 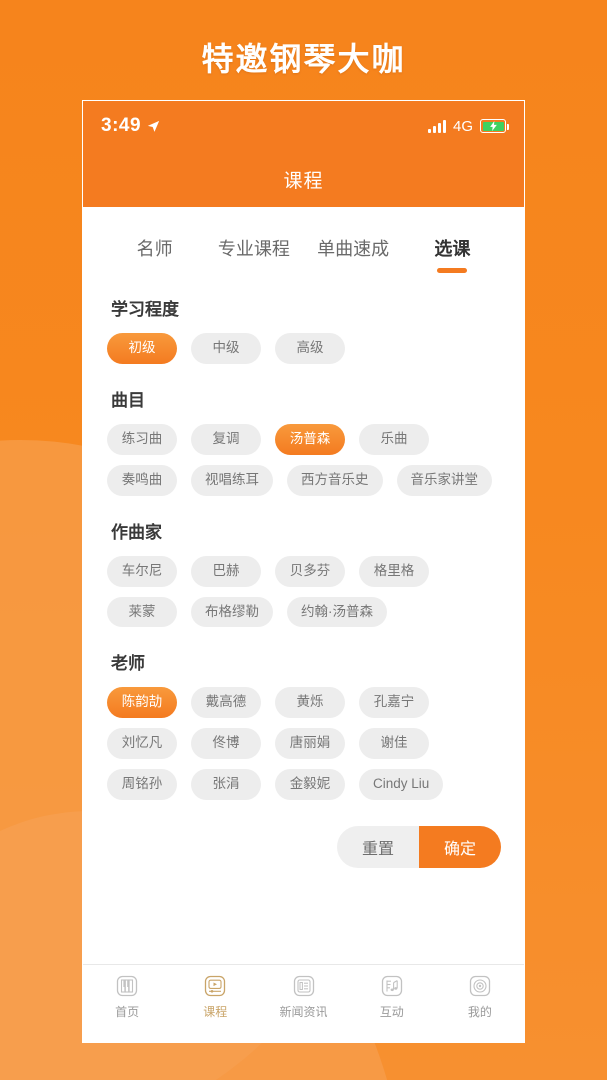 What do you see at coordinates (142, 571) in the screenshot?
I see `chip-option: 车尔尼` at bounding box center [142, 571].